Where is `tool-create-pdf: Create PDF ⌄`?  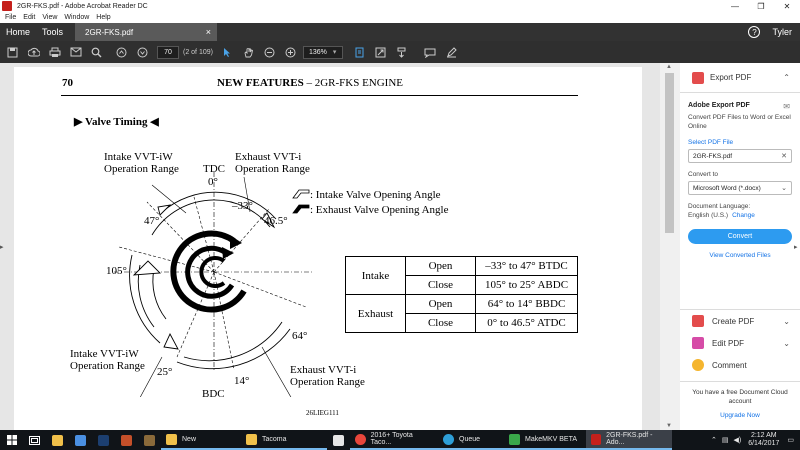
tool-create-pdf: Create PDF ⌄ is located at coordinates (740, 321).